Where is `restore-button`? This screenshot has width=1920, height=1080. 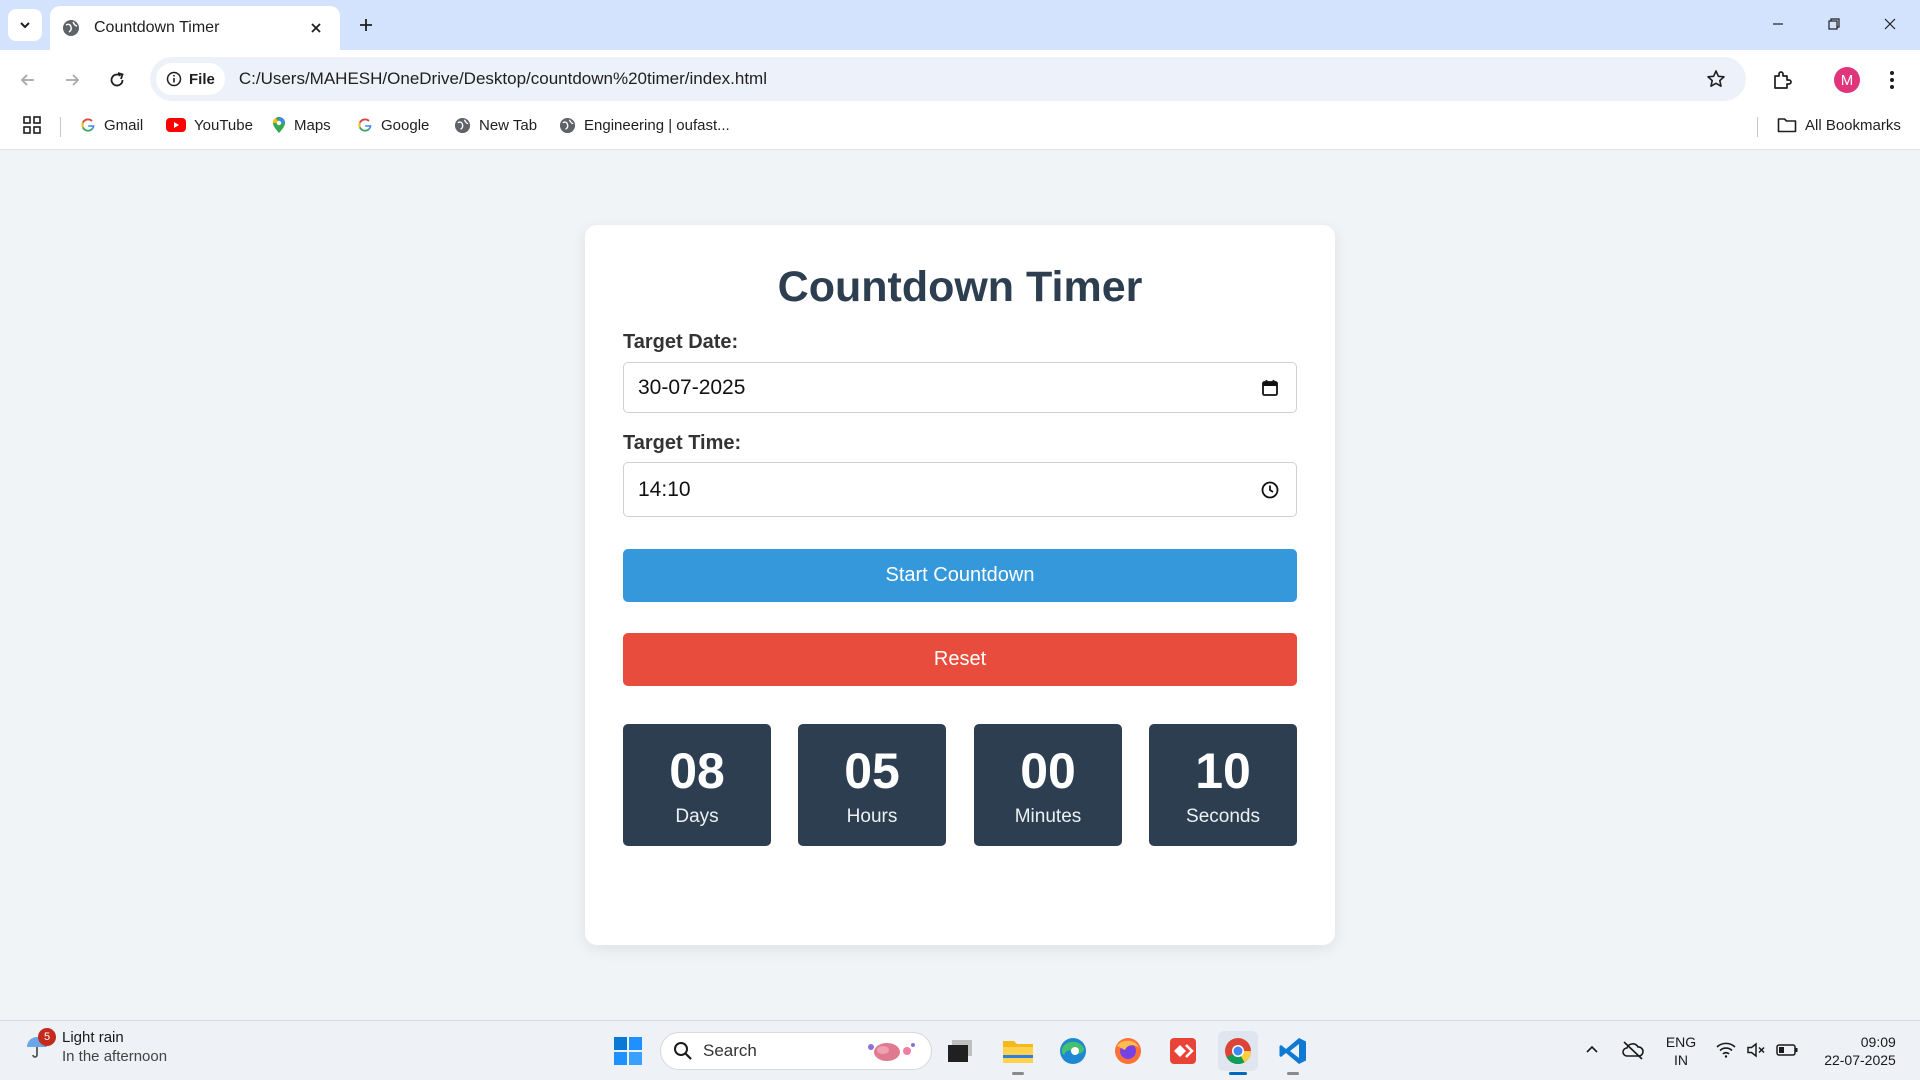 restore-button is located at coordinates (1834, 24).